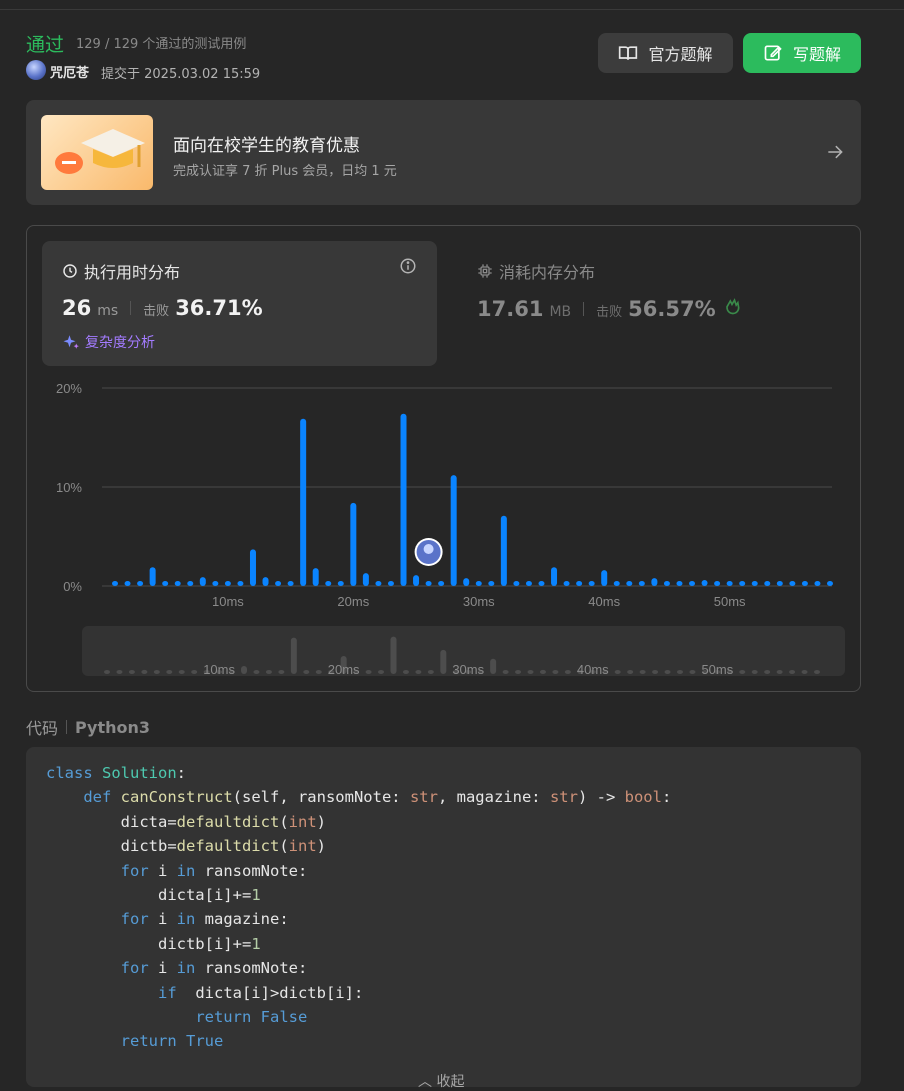  I want to click on collapse-label: 收起, so click(450, 1082).